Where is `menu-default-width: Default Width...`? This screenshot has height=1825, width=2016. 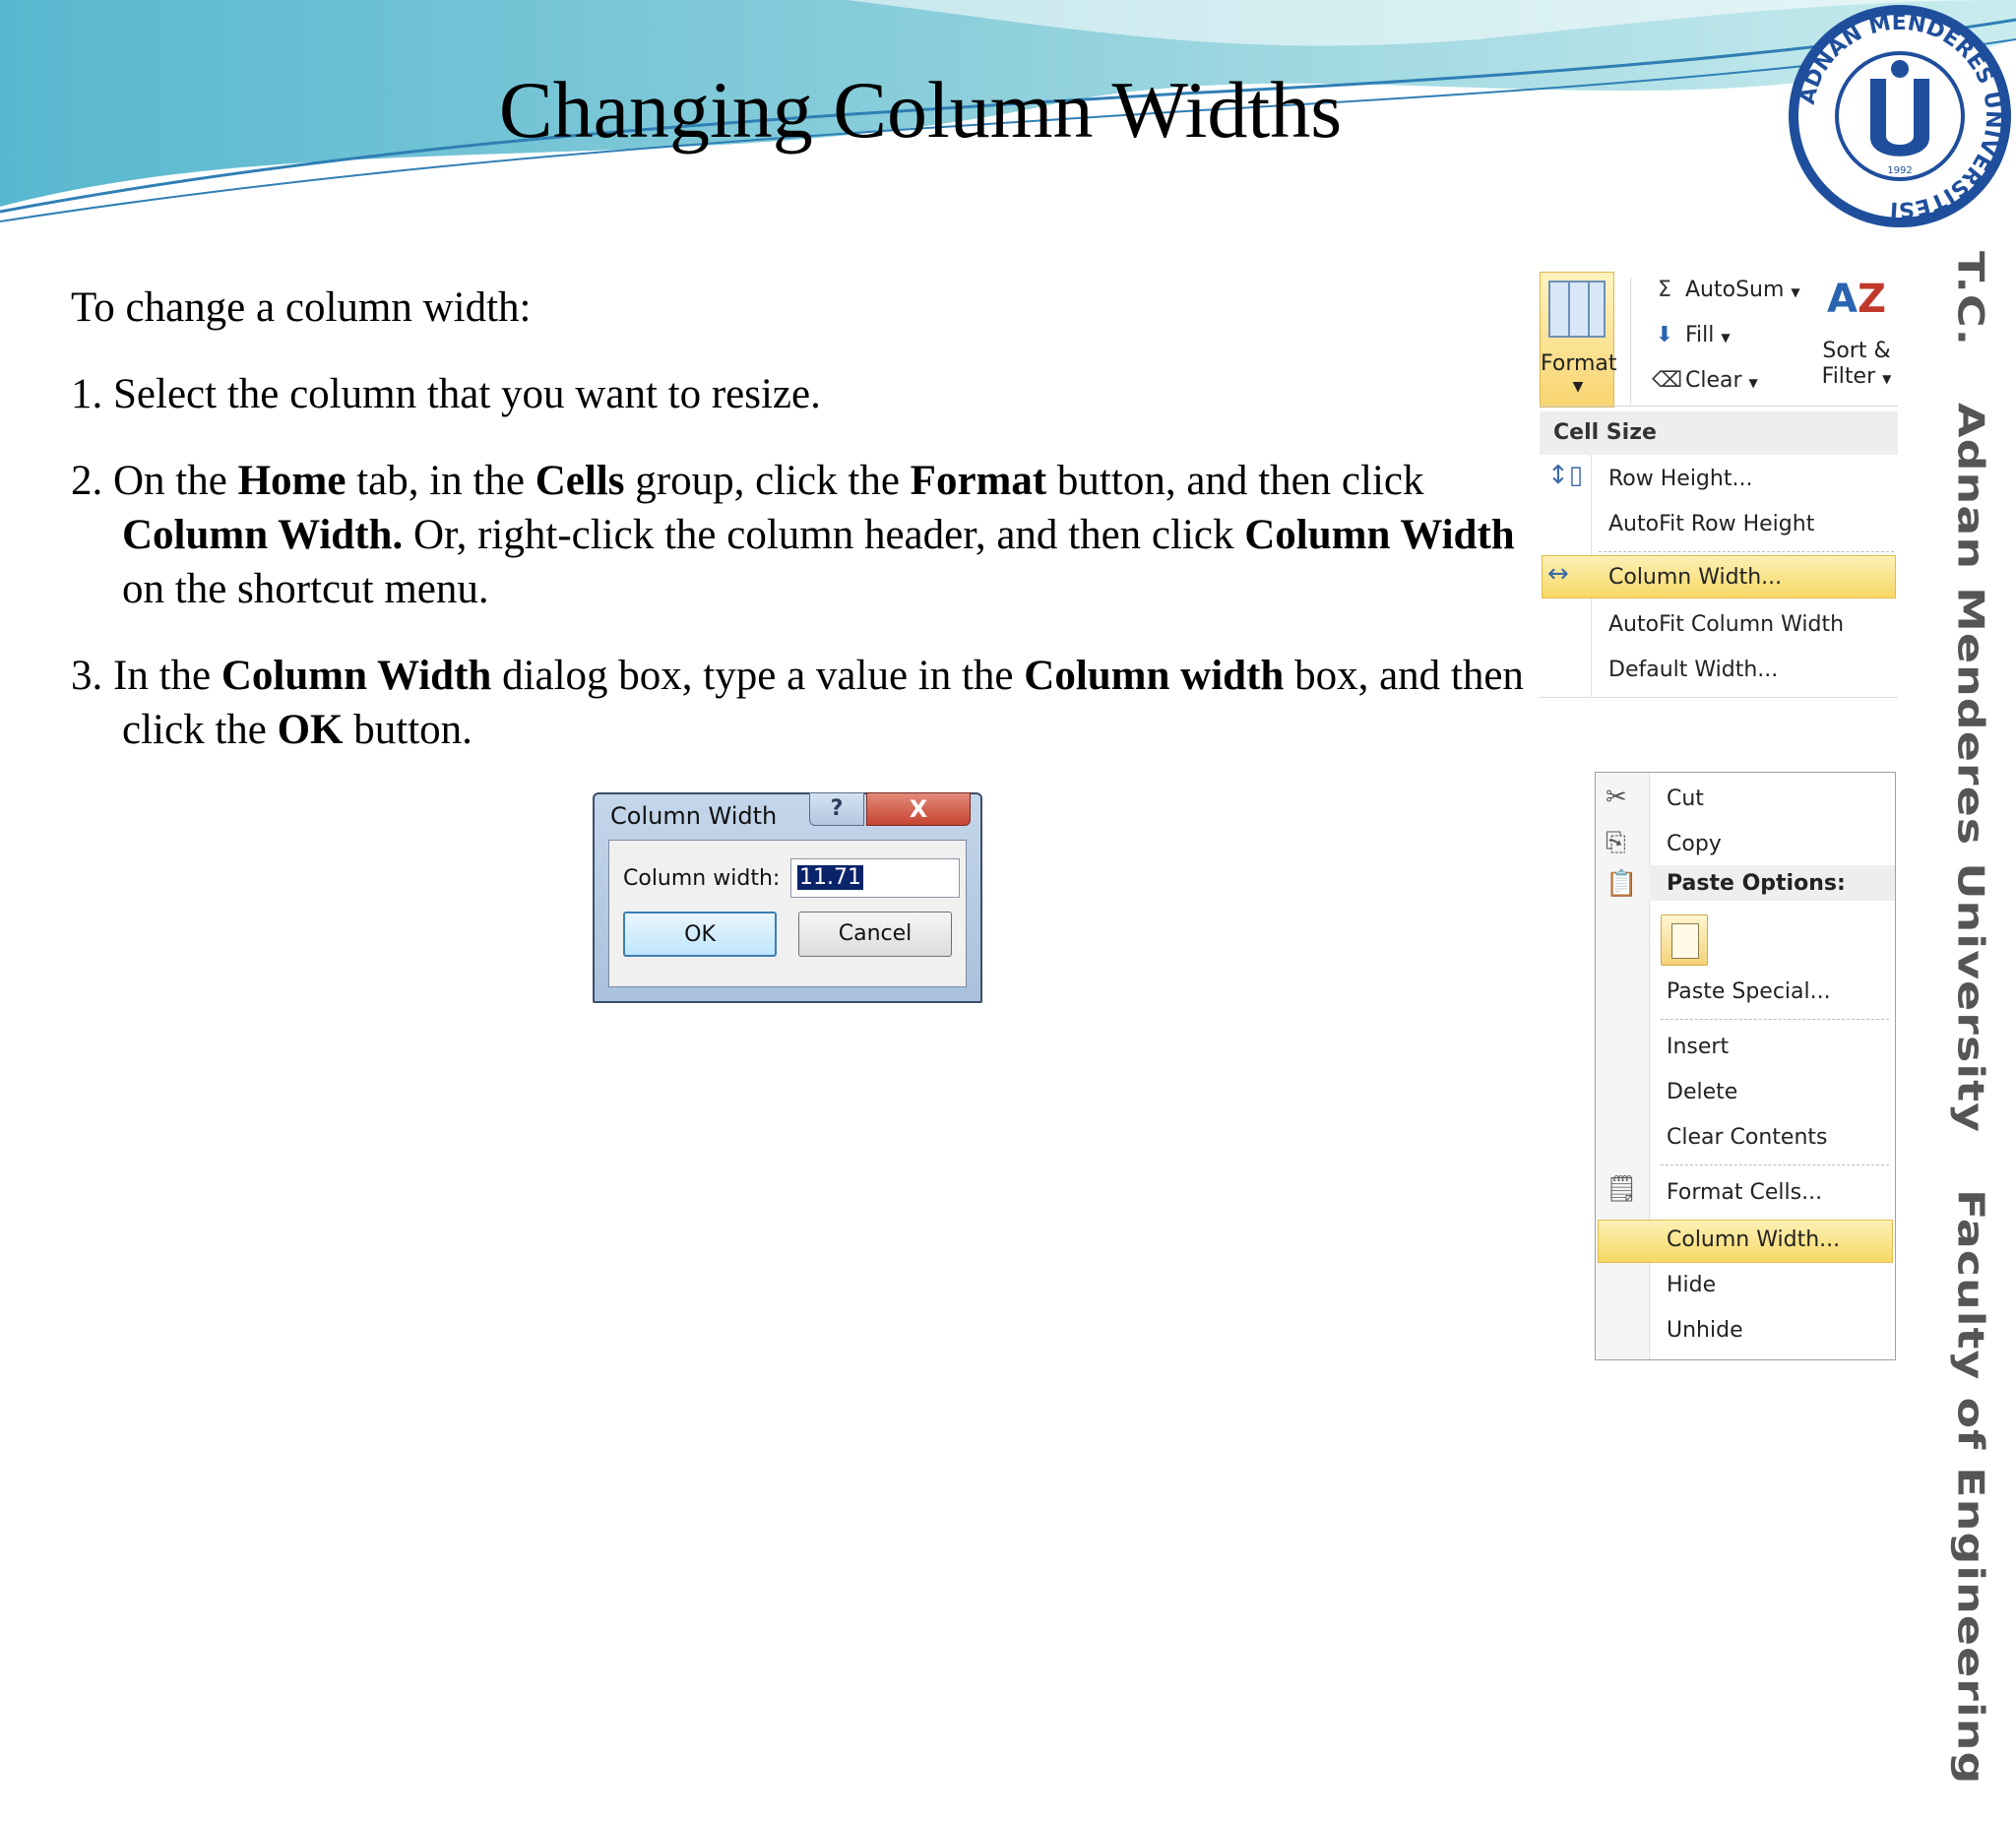
menu-default-width: Default Width... is located at coordinates (1693, 670).